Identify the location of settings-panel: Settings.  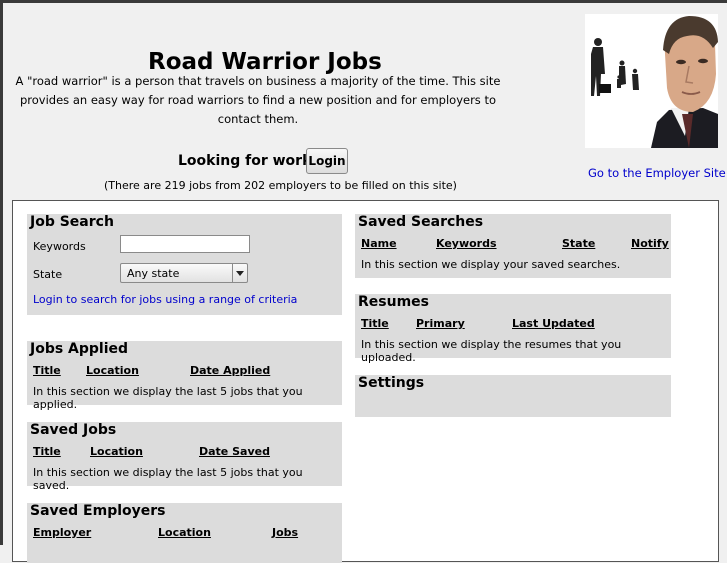
(513, 396).